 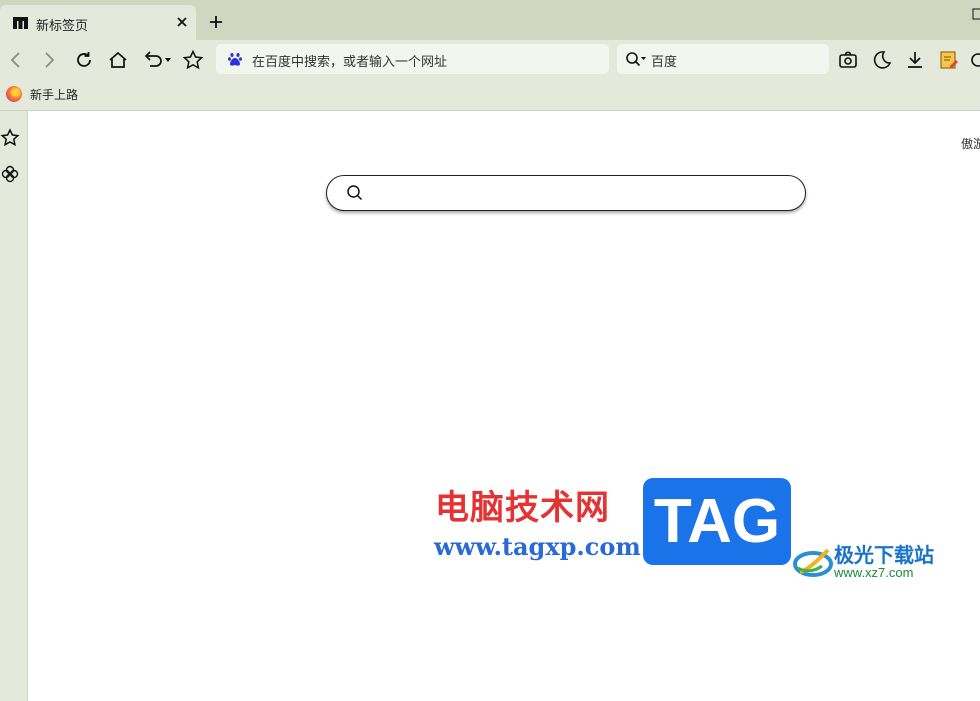 I want to click on watermark-site-url: www.tagxp.com, so click(x=537, y=546).